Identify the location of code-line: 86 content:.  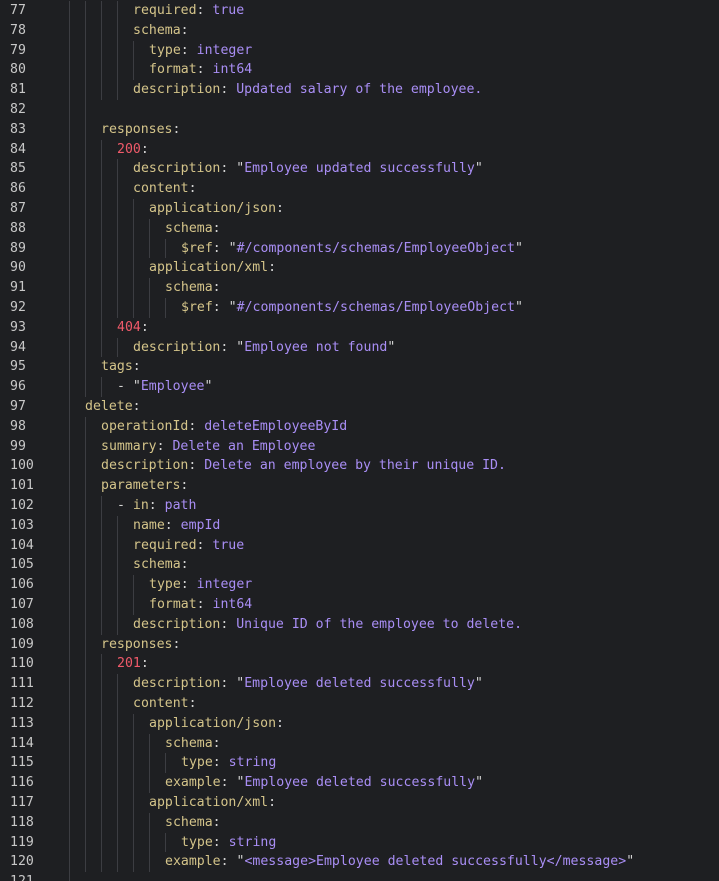
(359, 189).